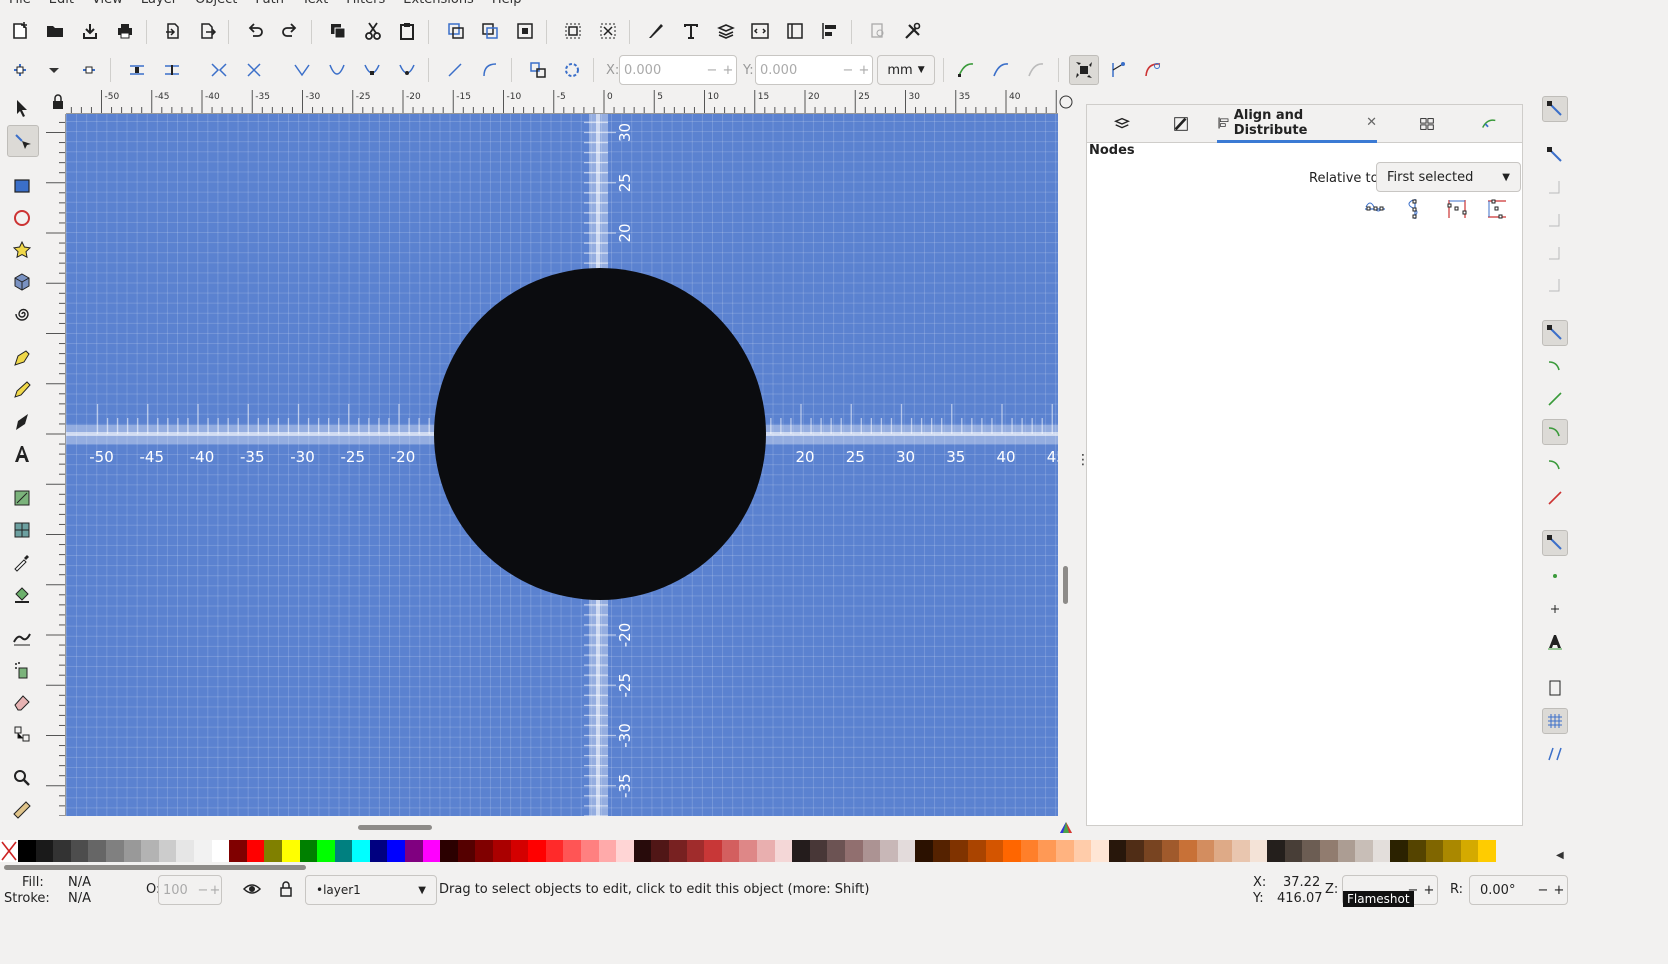 The image size is (1668, 964). Describe the element at coordinates (20, 70) in the screenshot. I see `insert-node-button` at that location.